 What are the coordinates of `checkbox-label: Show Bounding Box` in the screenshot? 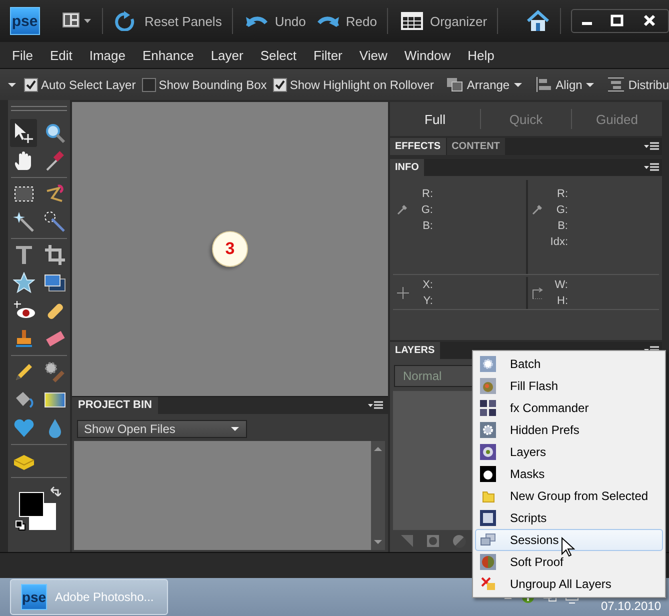 It's located at (212, 85).